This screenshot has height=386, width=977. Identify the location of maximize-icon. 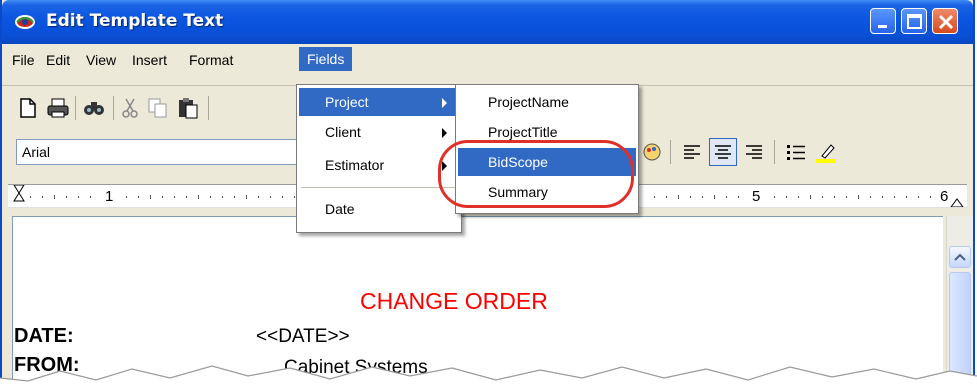
(914, 21).